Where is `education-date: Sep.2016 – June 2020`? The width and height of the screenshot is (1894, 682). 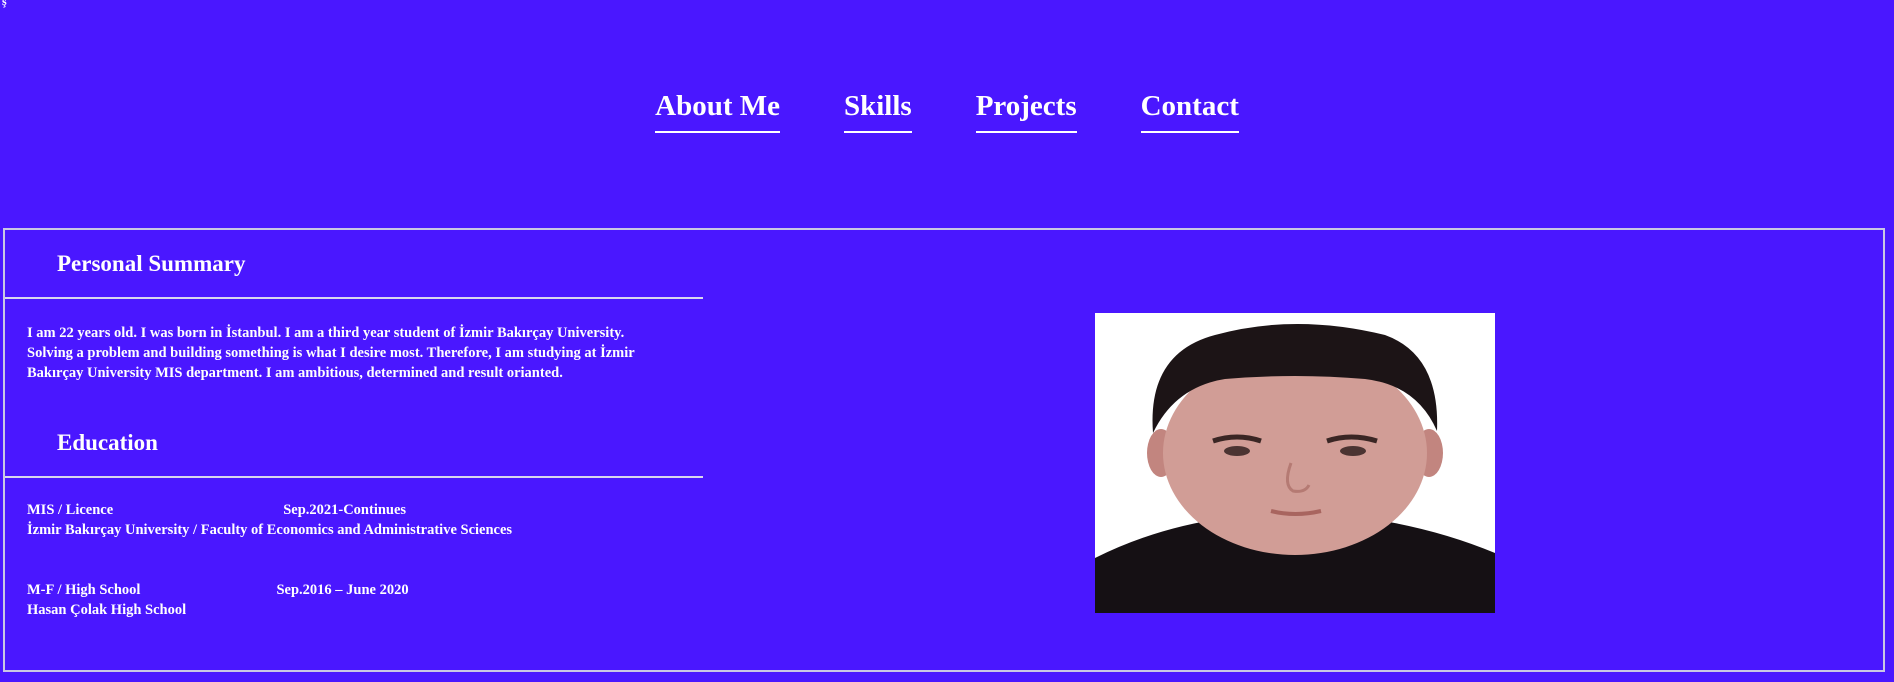
education-date: Sep.2016 – June 2020 is located at coordinates (342, 590).